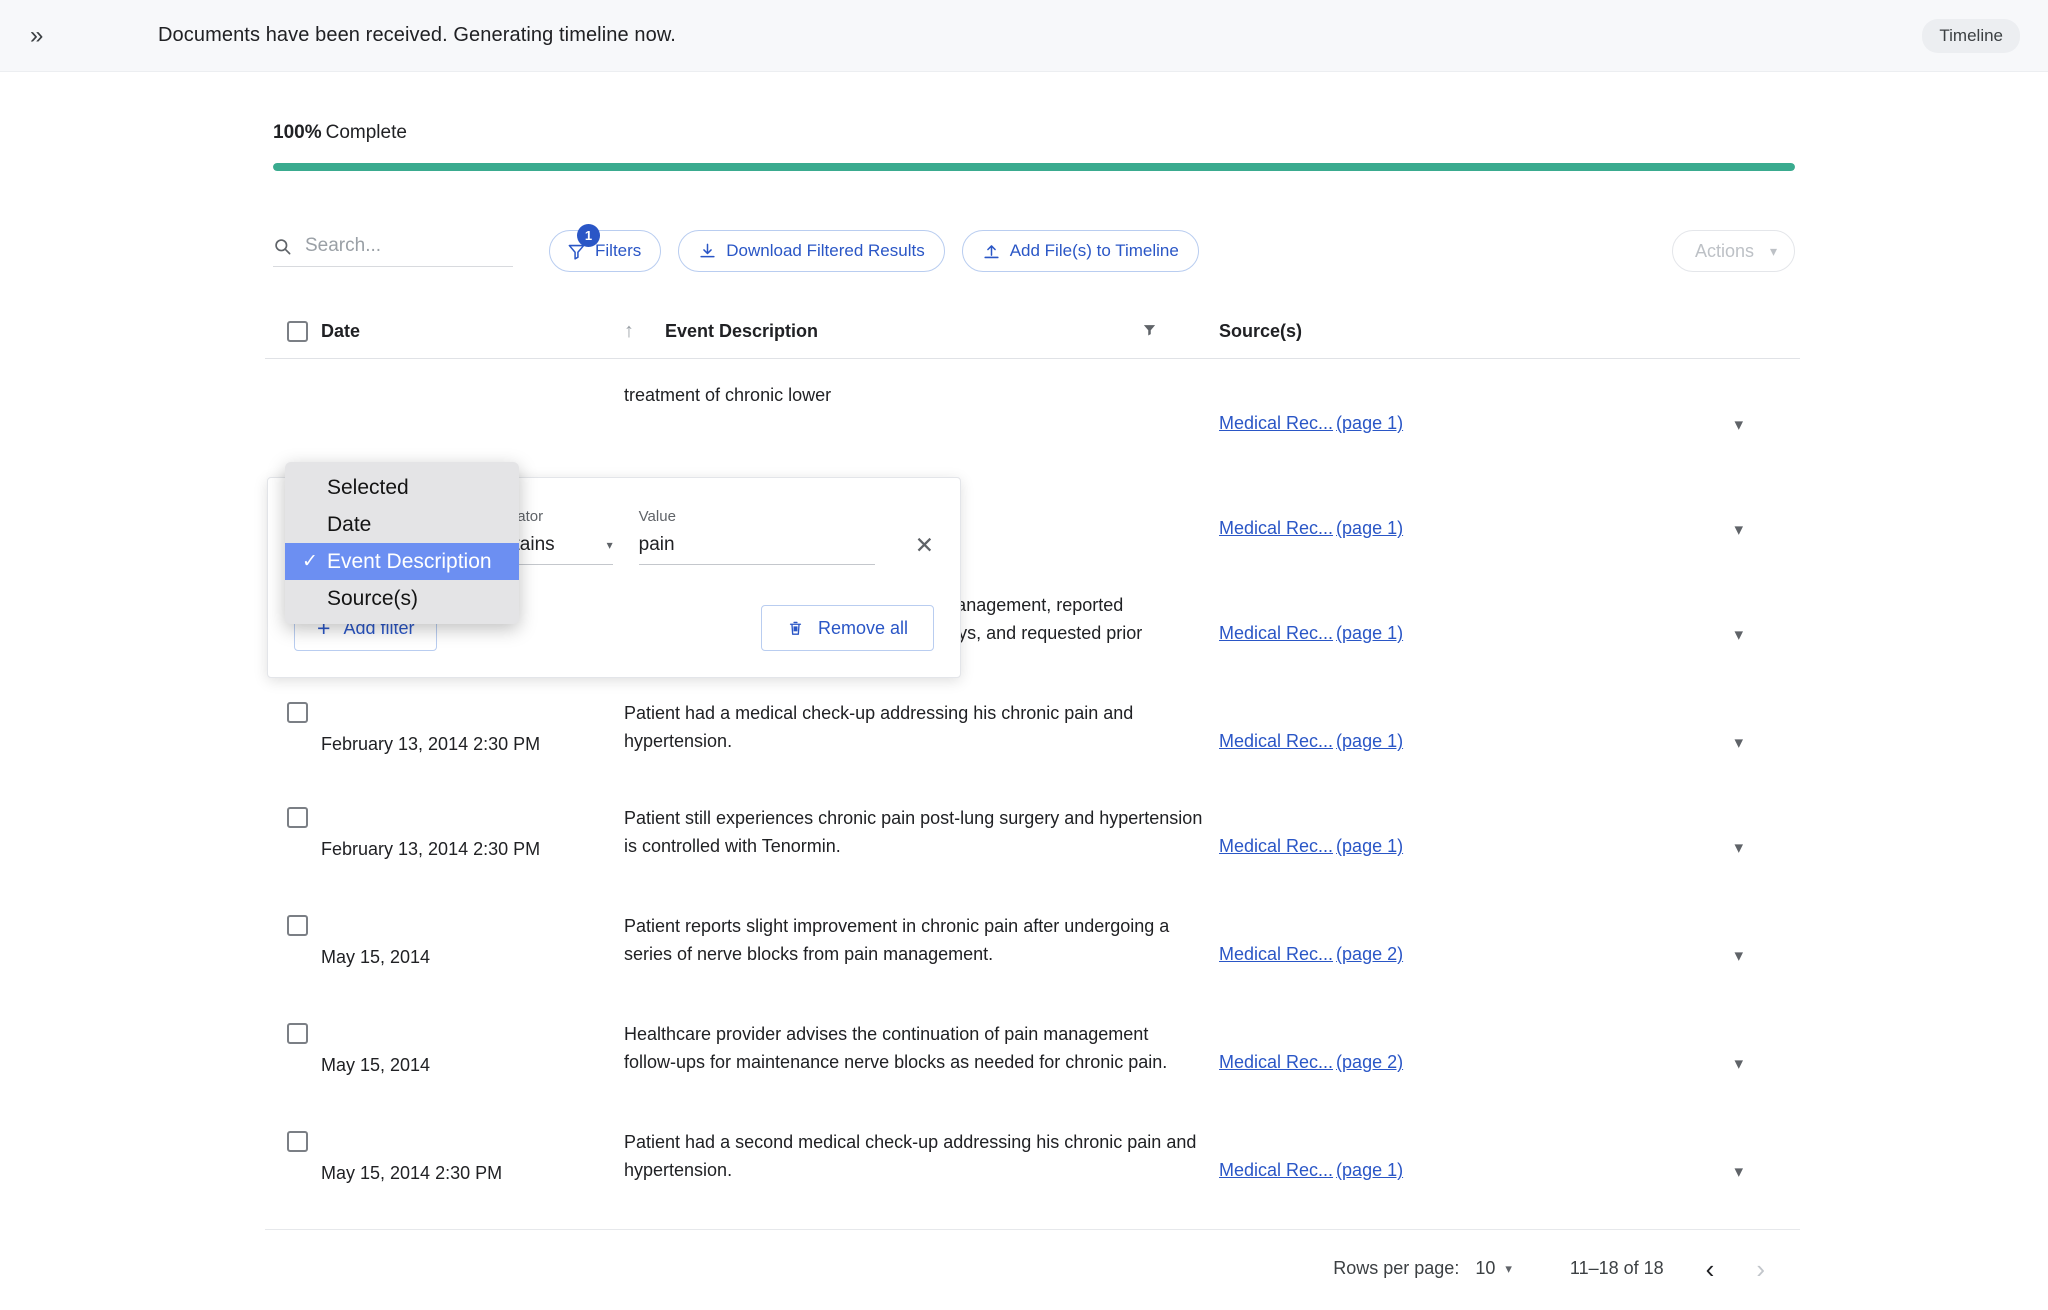 Image resolution: width=2048 pixels, height=1310 pixels. What do you see at coordinates (991, 251) in the screenshot?
I see `upload-icon` at bounding box center [991, 251].